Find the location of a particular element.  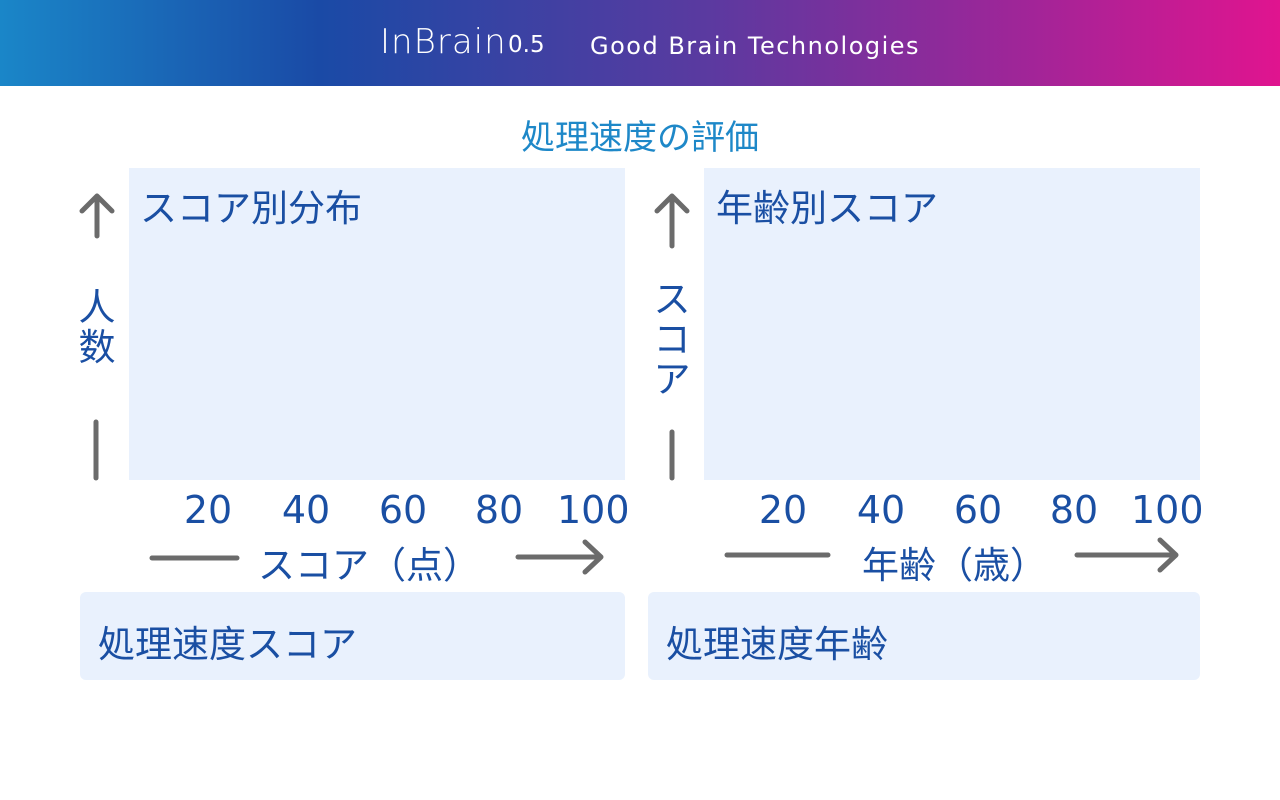

processing-speed-score-label: 処理速度スコア is located at coordinates (227, 644).